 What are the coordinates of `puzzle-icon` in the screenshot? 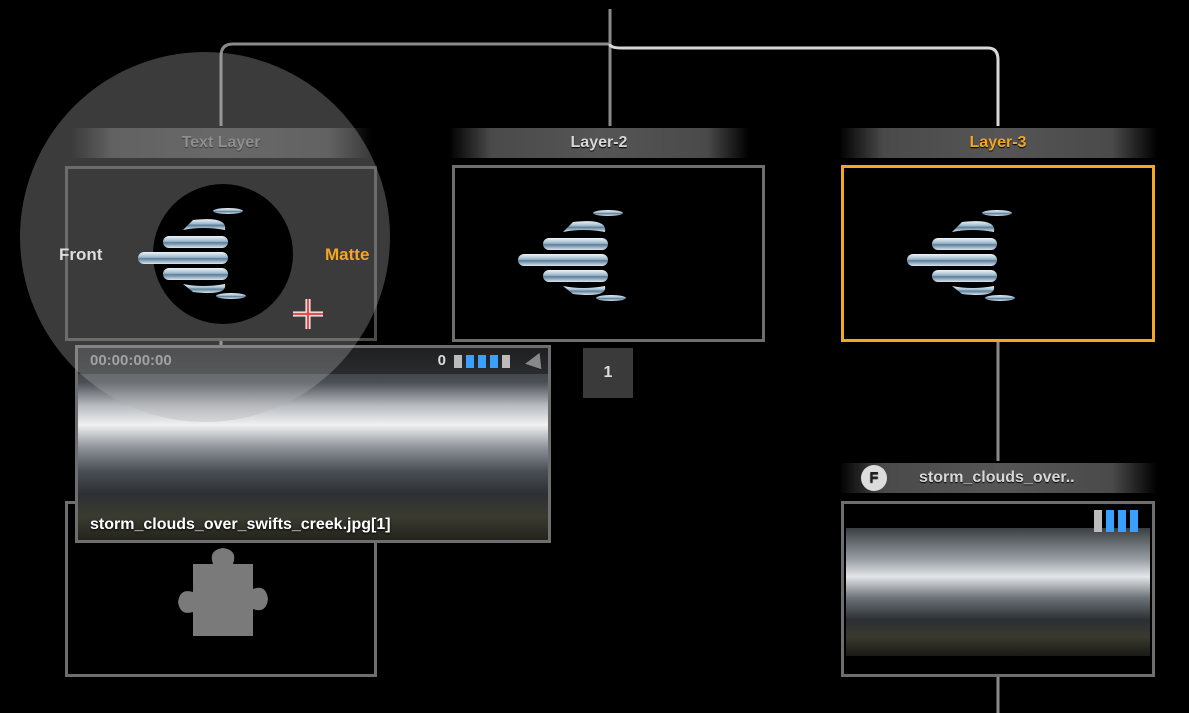 It's located at (223, 592).